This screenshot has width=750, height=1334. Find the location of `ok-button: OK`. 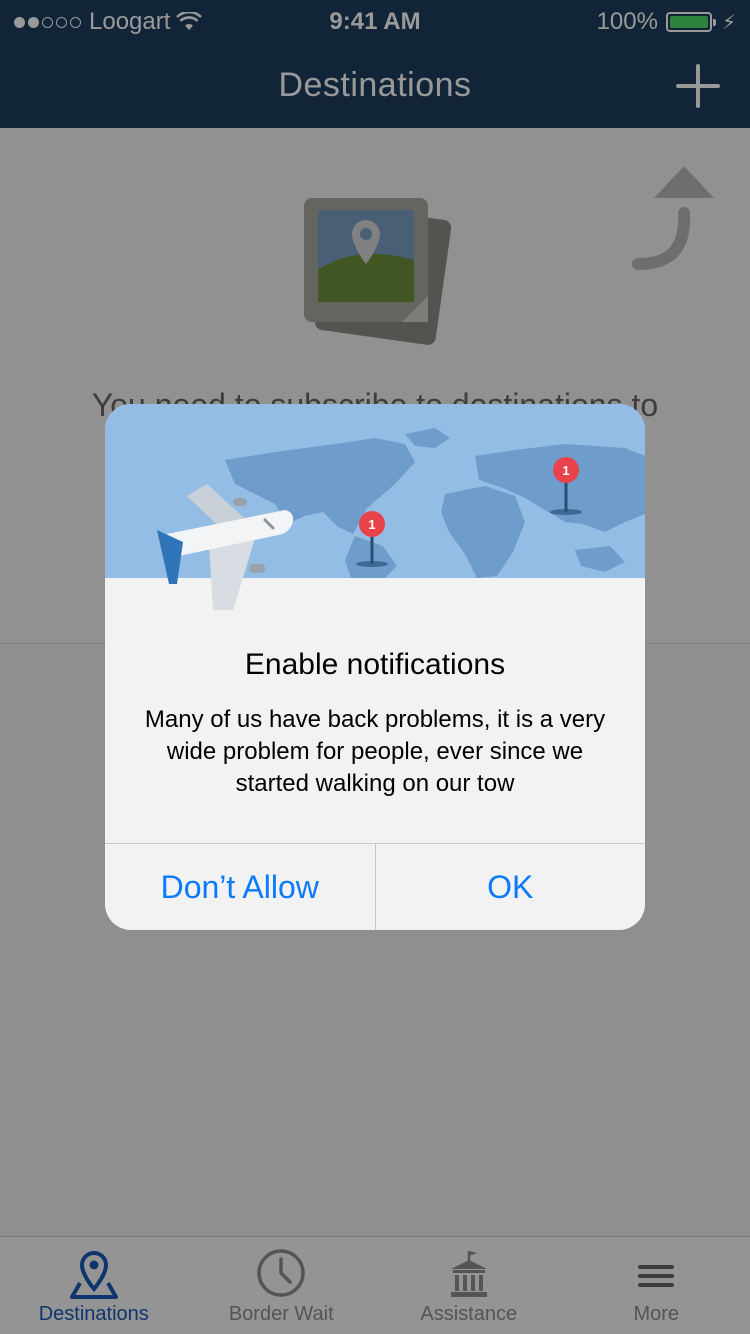

ok-button: OK is located at coordinates (510, 887).